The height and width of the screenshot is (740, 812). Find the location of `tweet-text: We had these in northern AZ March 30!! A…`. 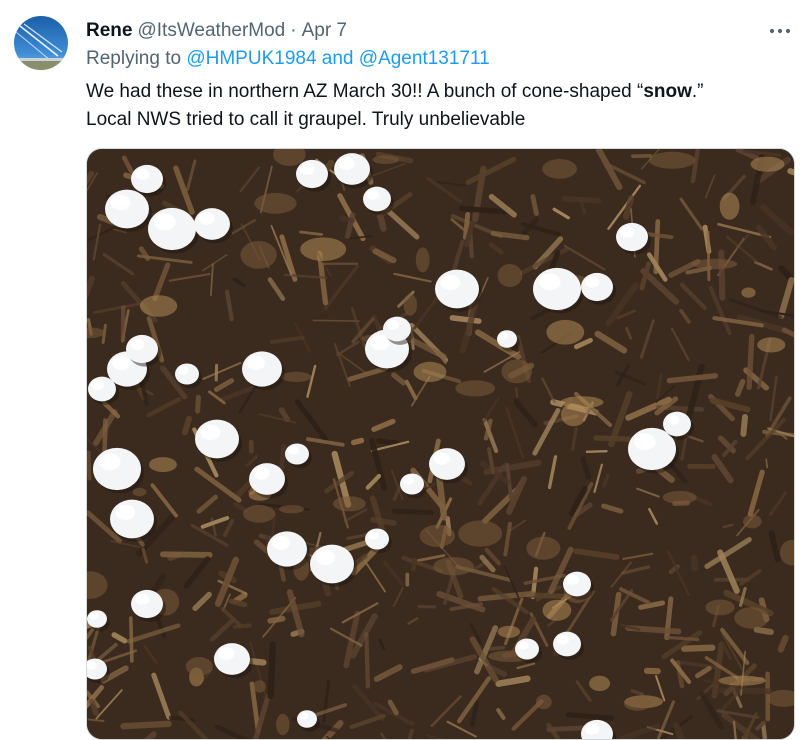

tweet-text: We had these in northern AZ March 30!! A… is located at coordinates (441, 106).